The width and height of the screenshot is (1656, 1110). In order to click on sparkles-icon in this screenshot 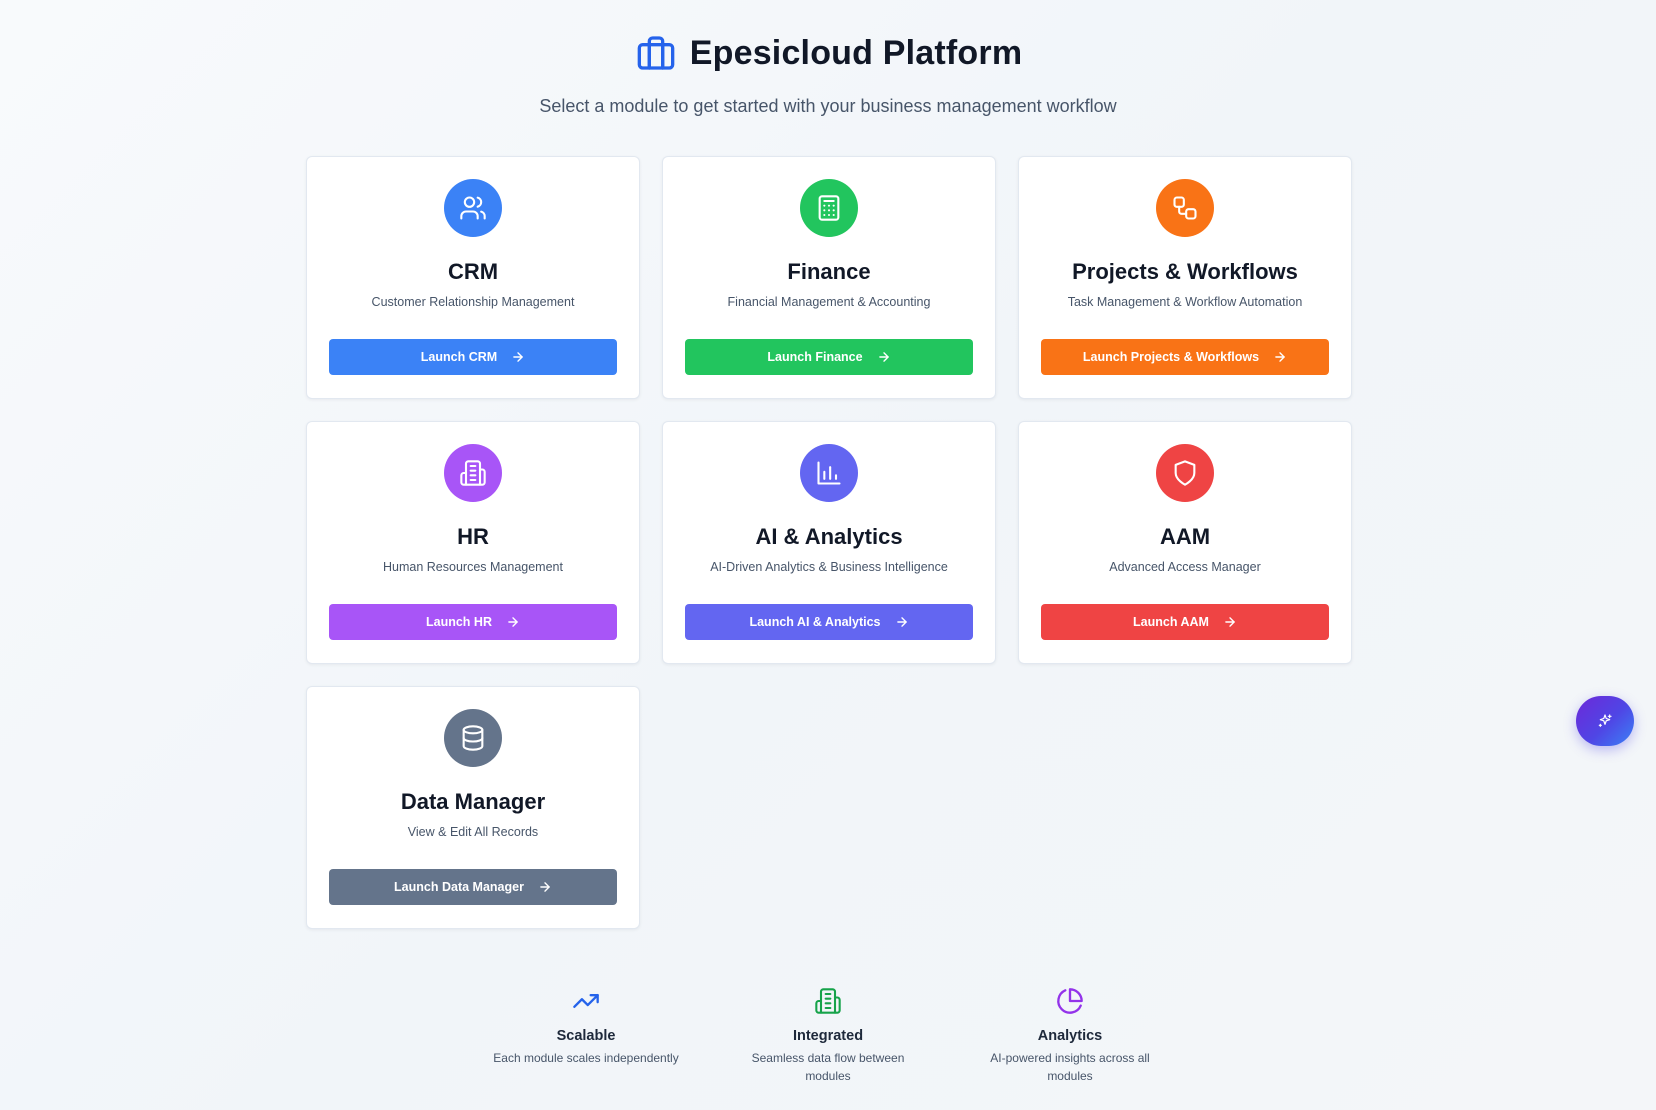, I will do `click(1605, 720)`.